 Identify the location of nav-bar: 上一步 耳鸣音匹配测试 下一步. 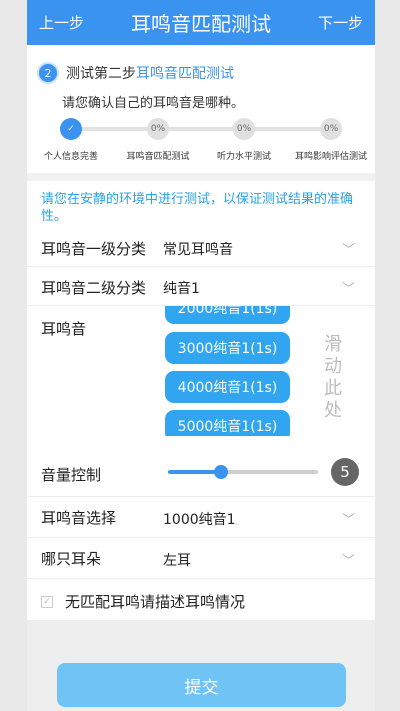
(201, 22).